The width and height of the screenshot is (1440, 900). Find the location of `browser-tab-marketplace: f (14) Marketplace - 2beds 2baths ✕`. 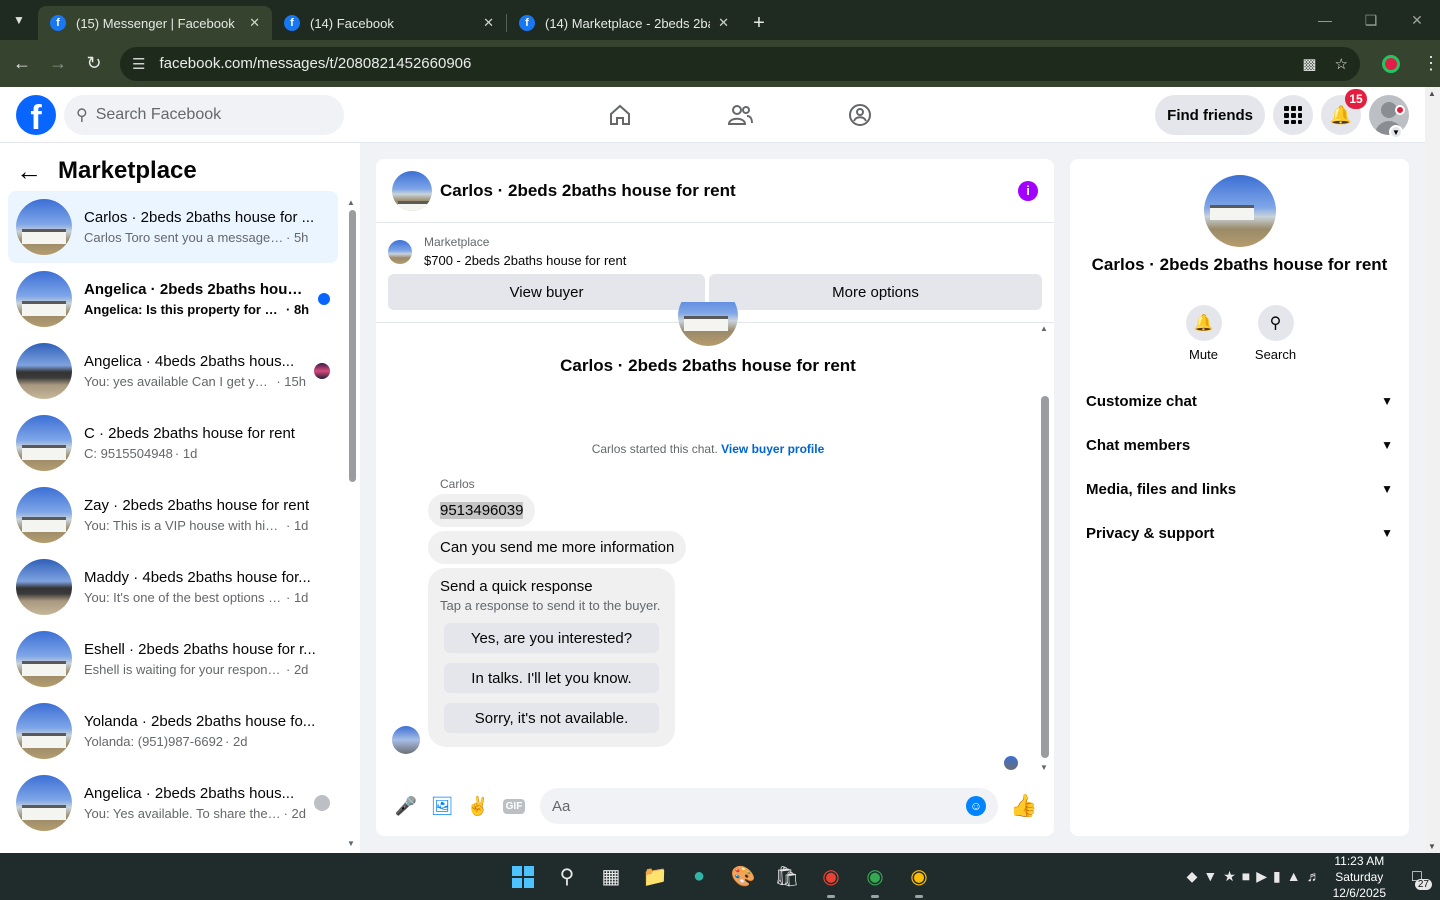

browser-tab-marketplace: f (14) Marketplace - 2beds 2baths ✕ is located at coordinates (624, 23).